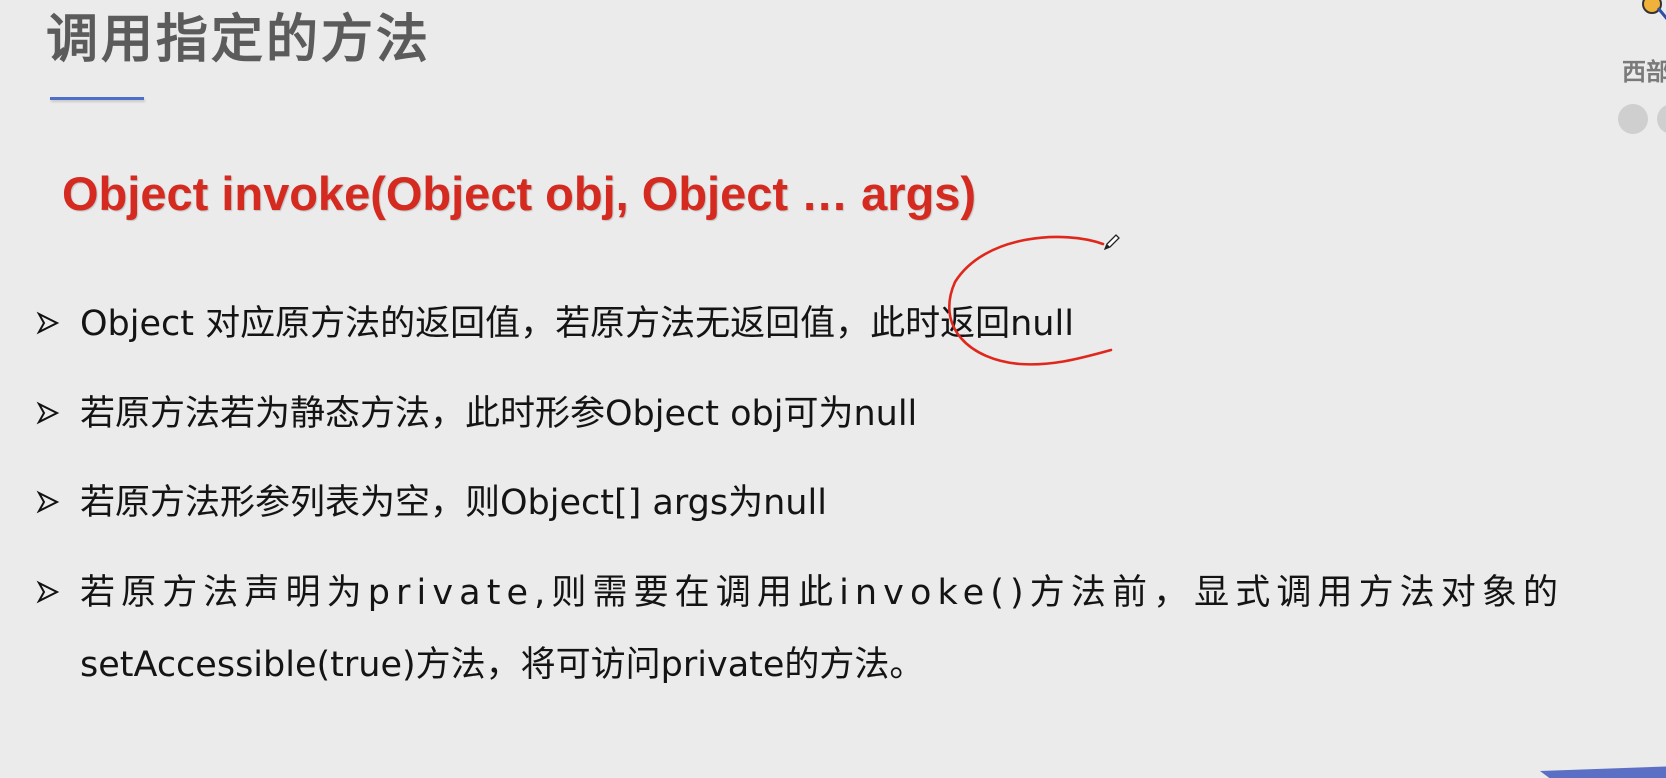 This screenshot has width=1666, height=778. I want to click on slide-title: 调用指定的方法, so click(239, 40).